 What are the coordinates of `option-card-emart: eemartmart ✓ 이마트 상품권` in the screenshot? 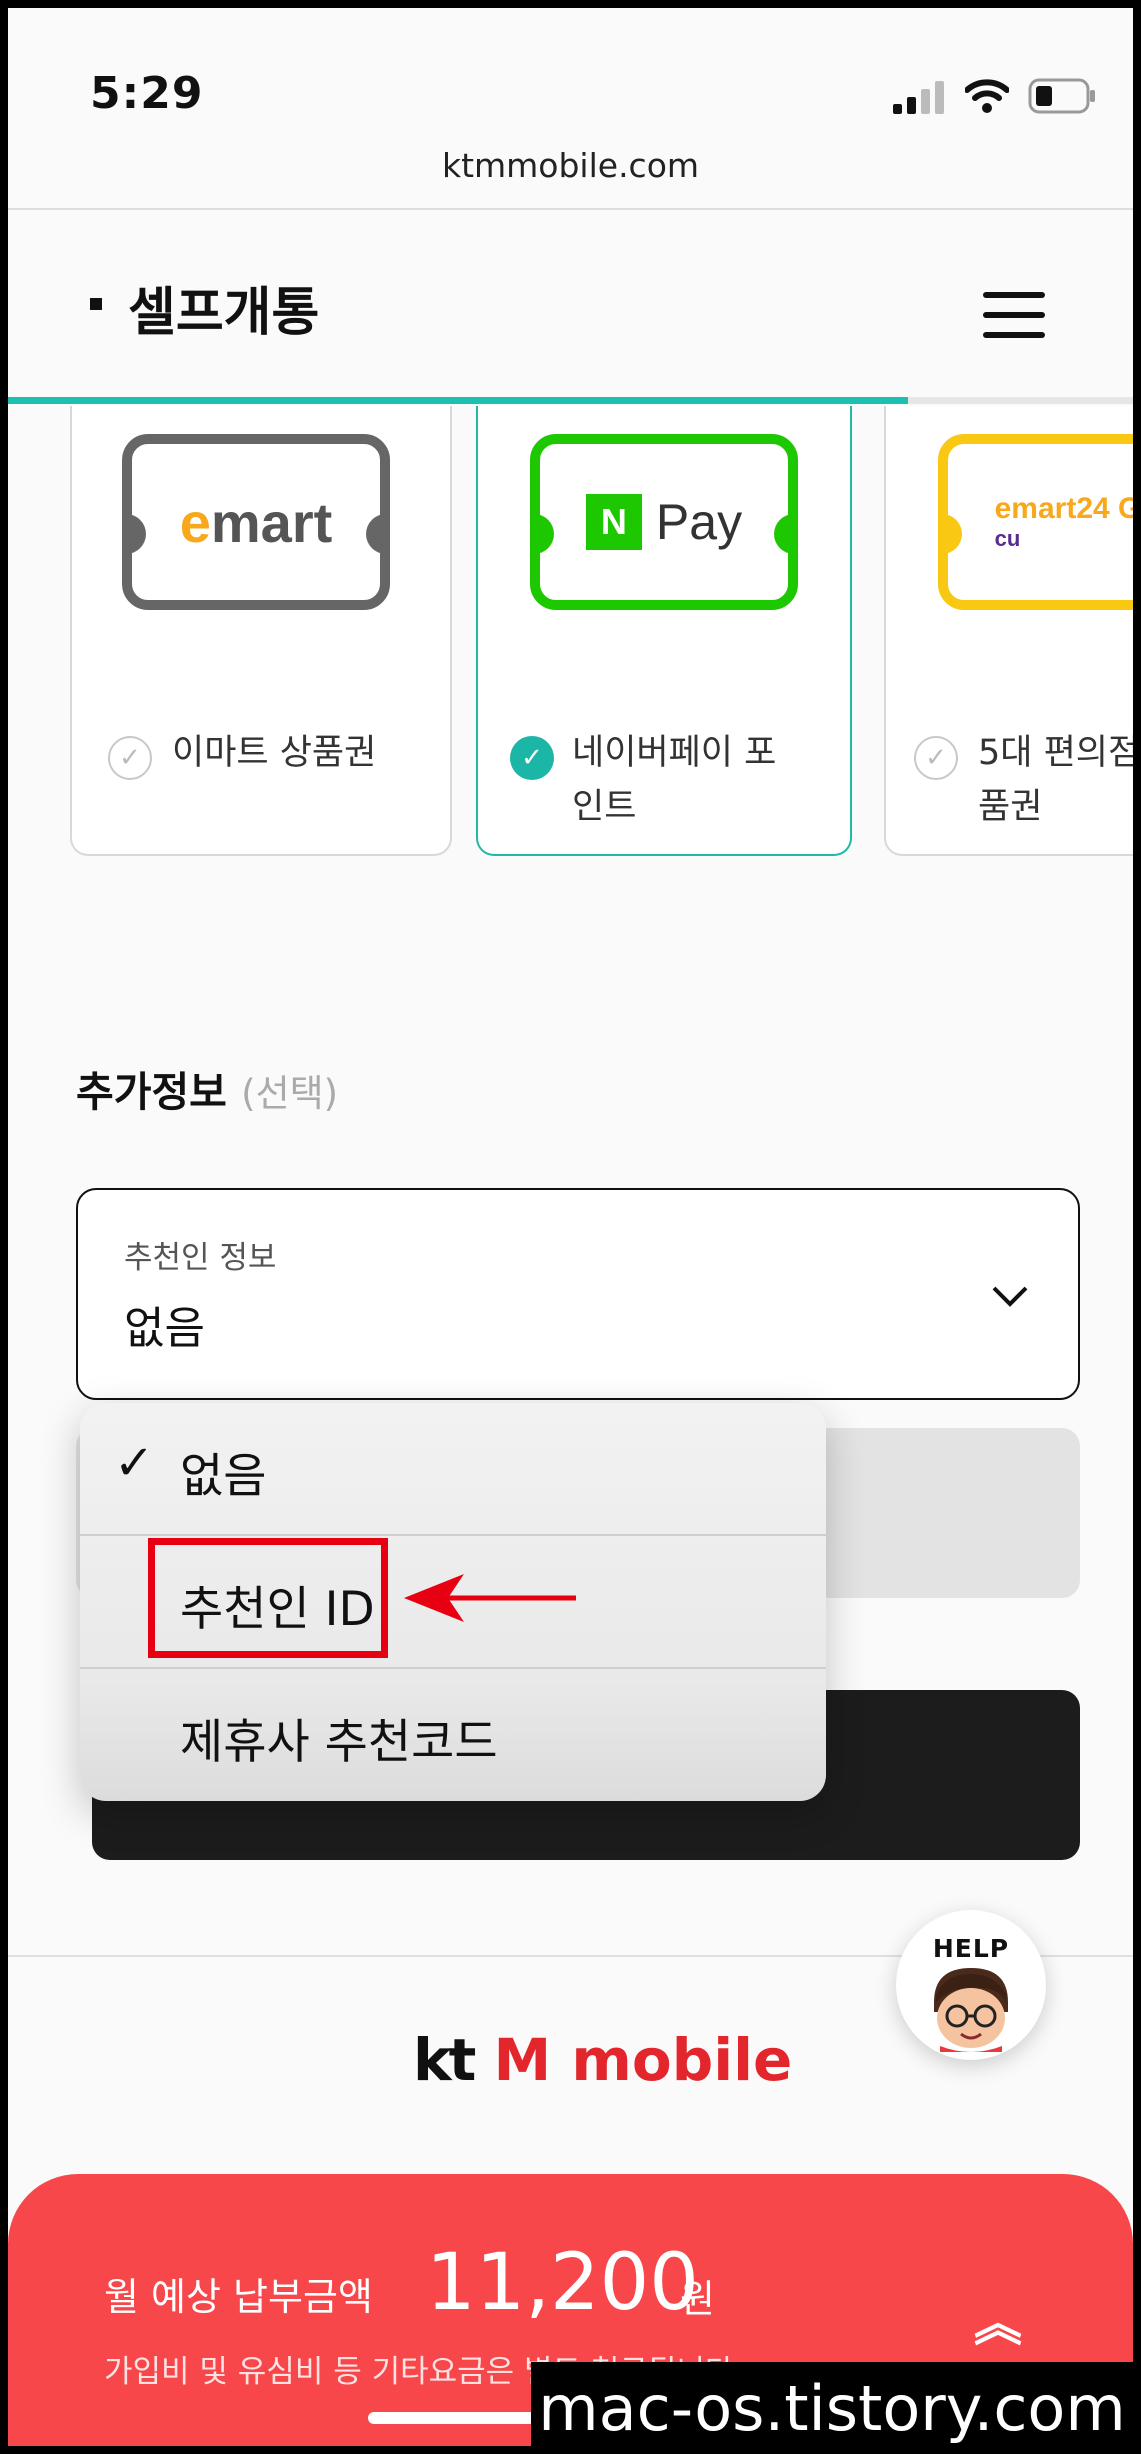 It's located at (261, 631).